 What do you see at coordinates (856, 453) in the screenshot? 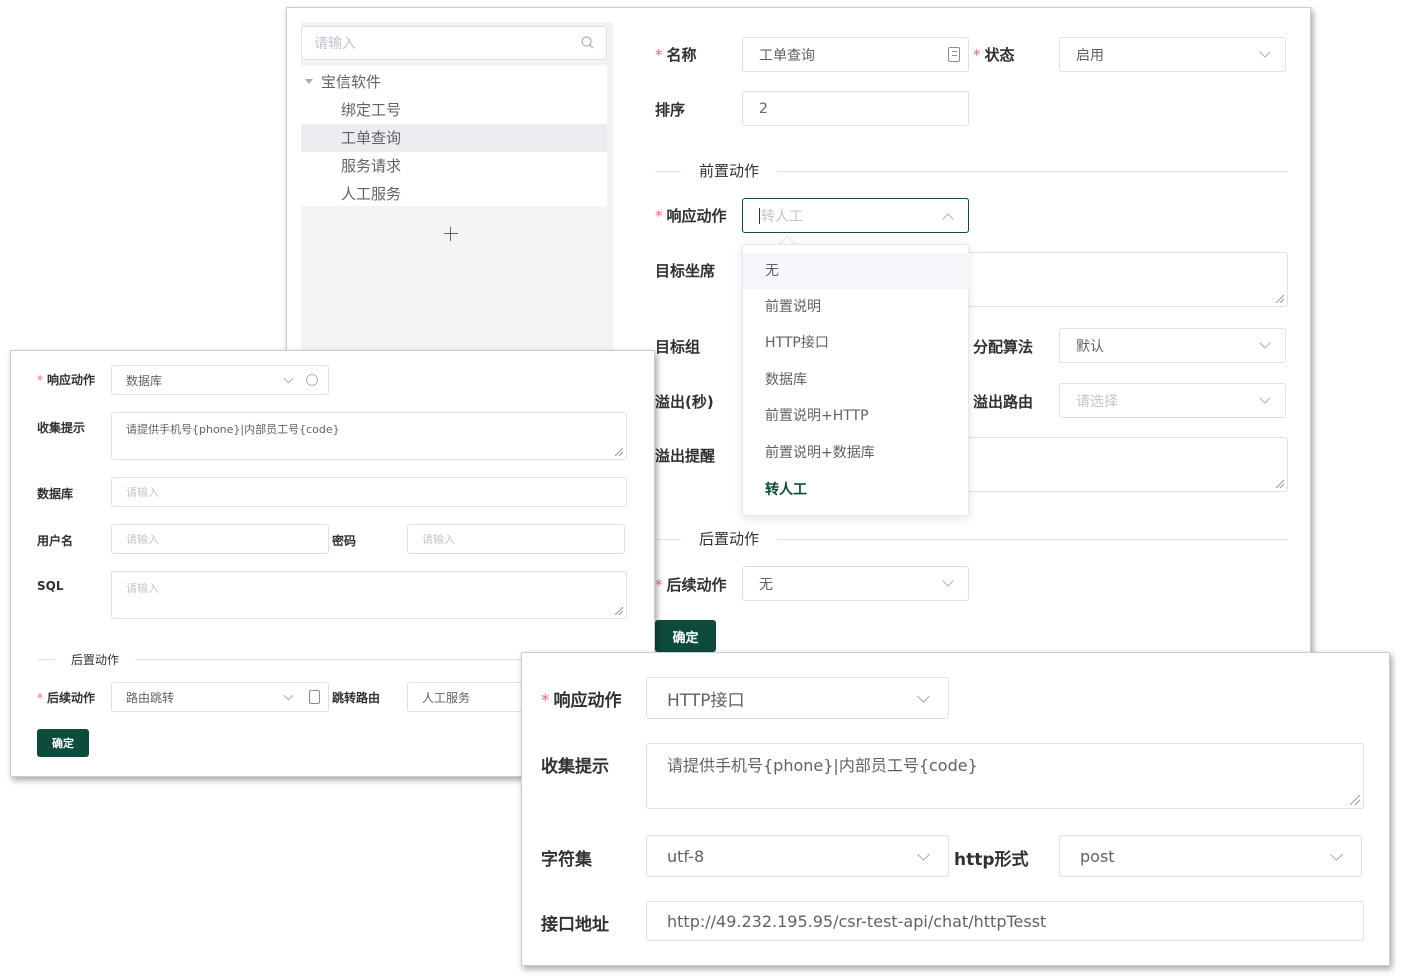
I see `dropdown-option-pre-desc-db: 前置说明+数据库` at bounding box center [856, 453].